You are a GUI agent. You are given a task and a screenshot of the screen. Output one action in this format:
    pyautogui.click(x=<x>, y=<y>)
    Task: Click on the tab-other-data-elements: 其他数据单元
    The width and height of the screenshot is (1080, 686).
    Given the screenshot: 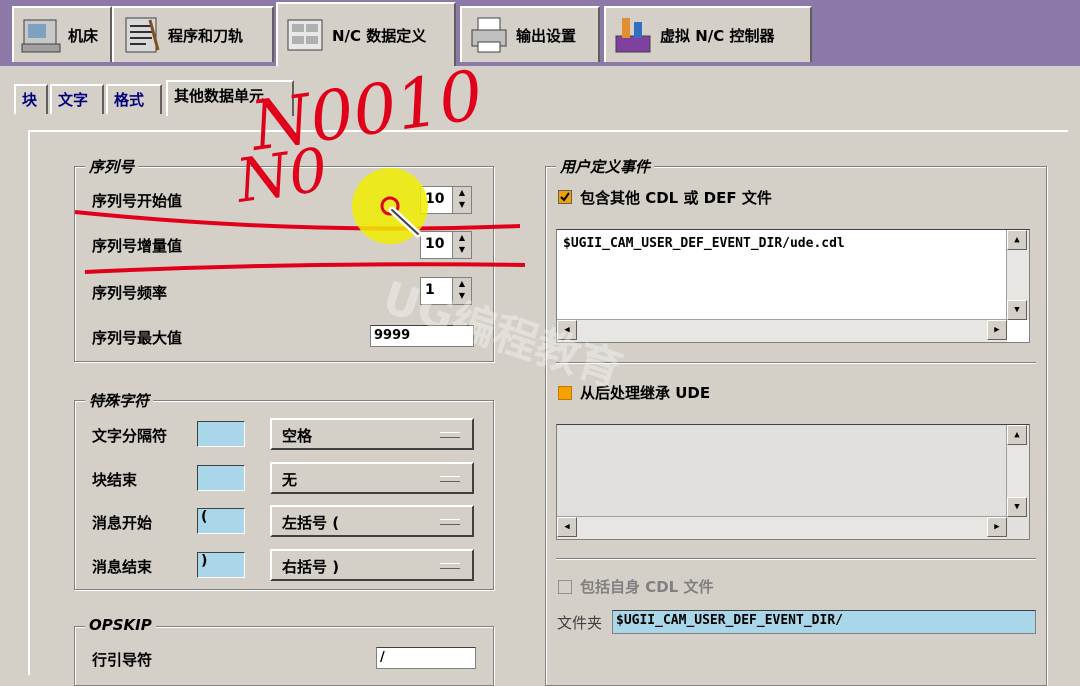 What is the action you would take?
    pyautogui.click(x=230, y=98)
    